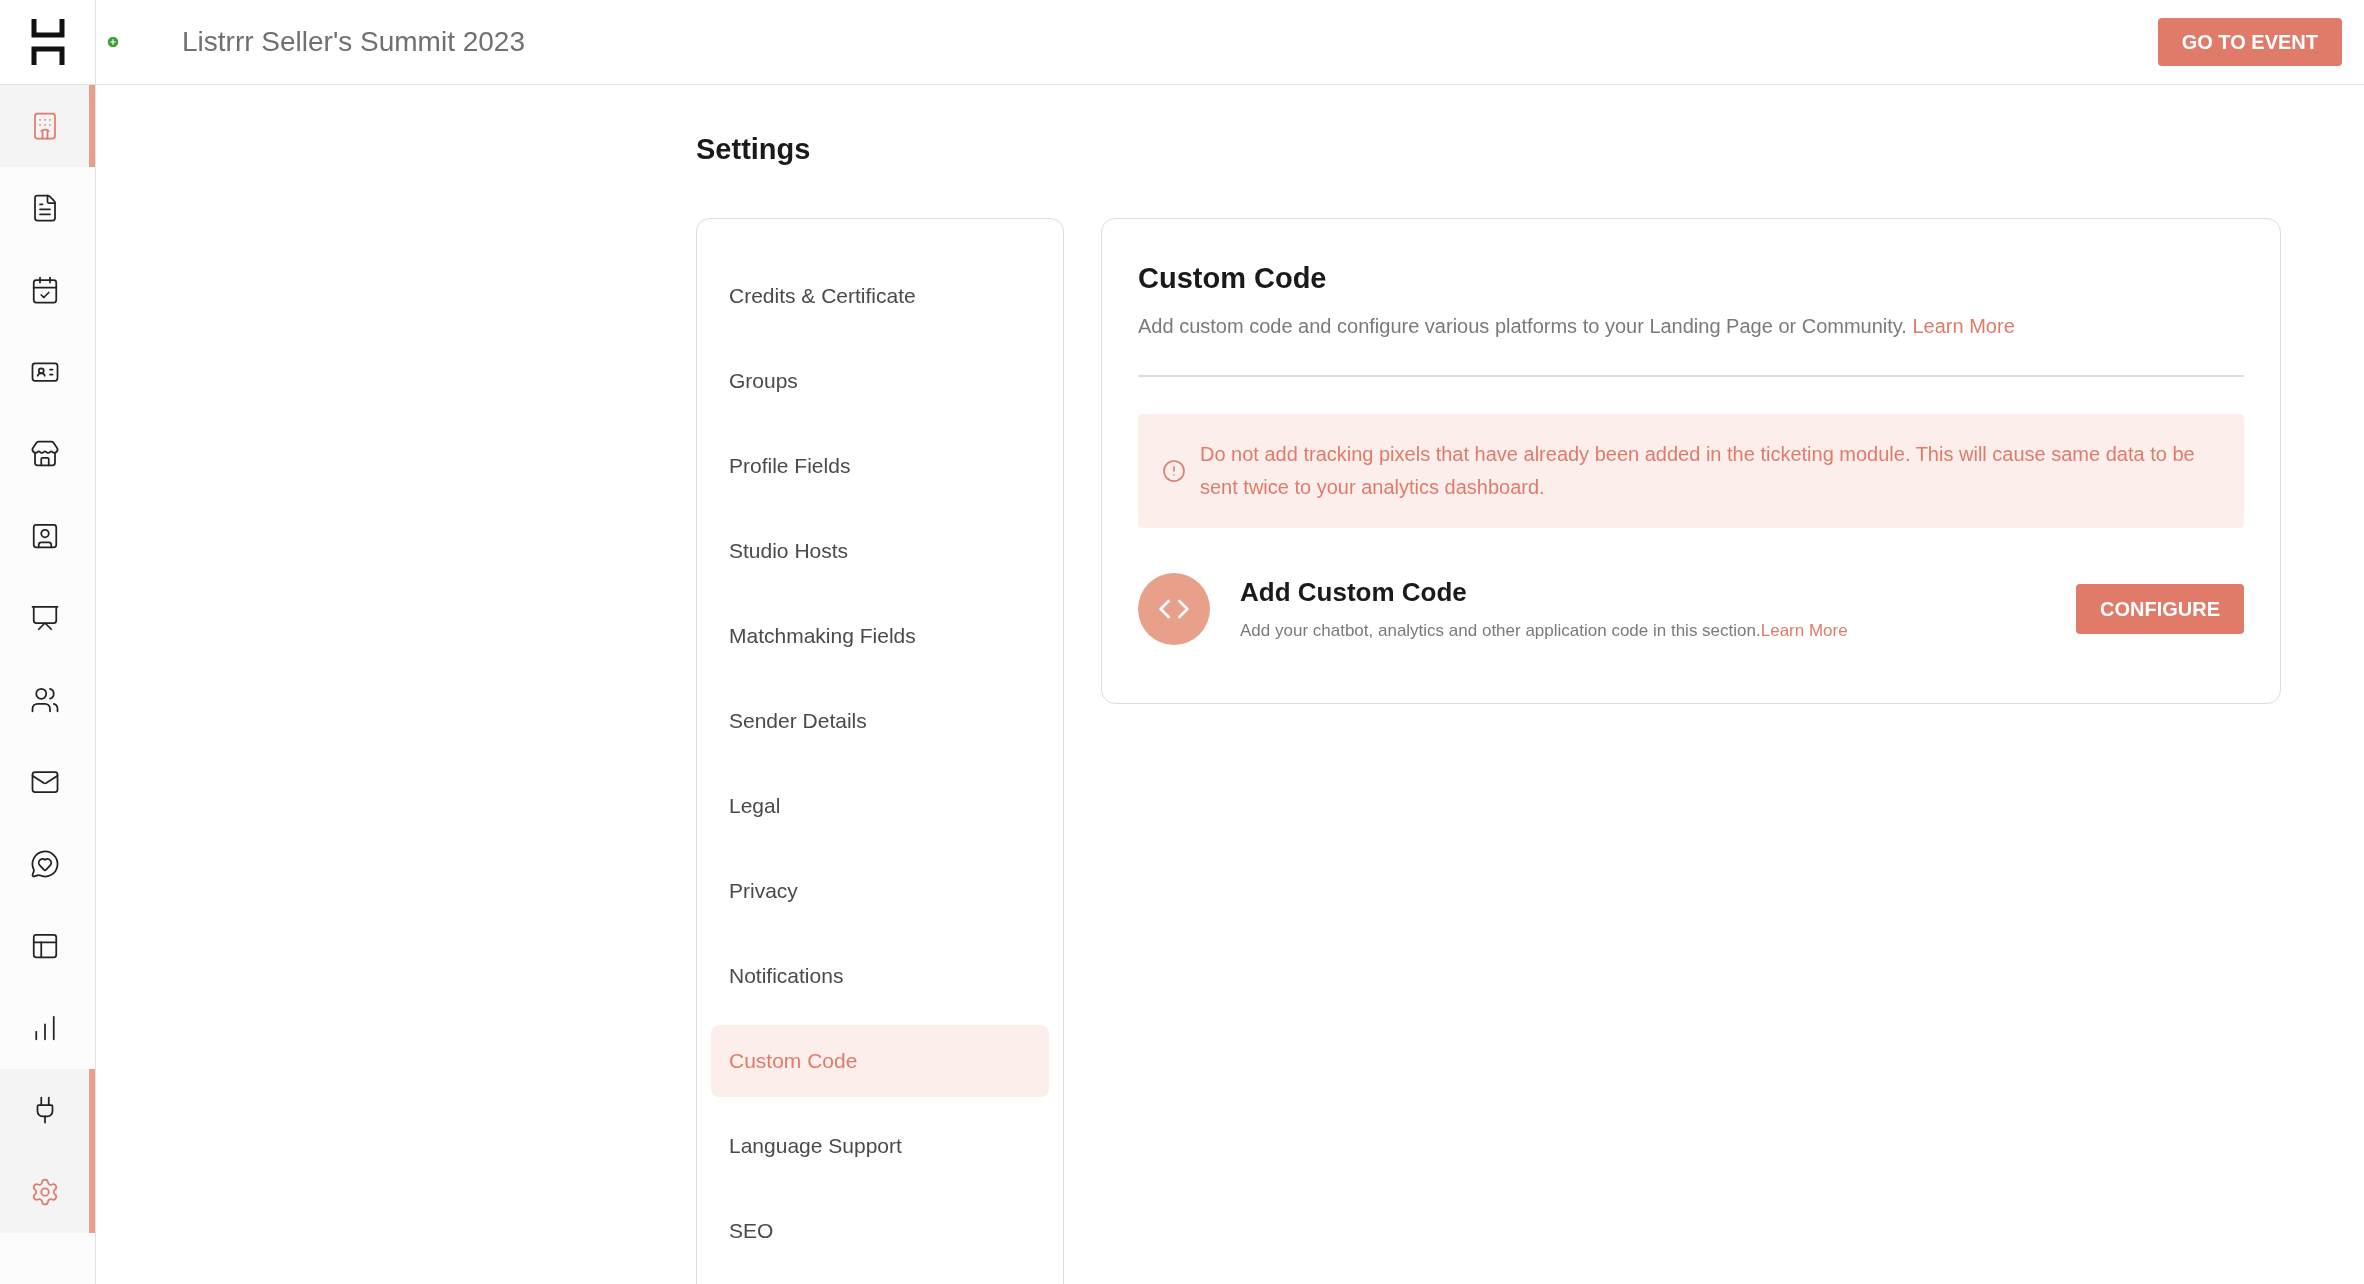  I want to click on settings-menu-item: Matchmaking Fields, so click(880, 636).